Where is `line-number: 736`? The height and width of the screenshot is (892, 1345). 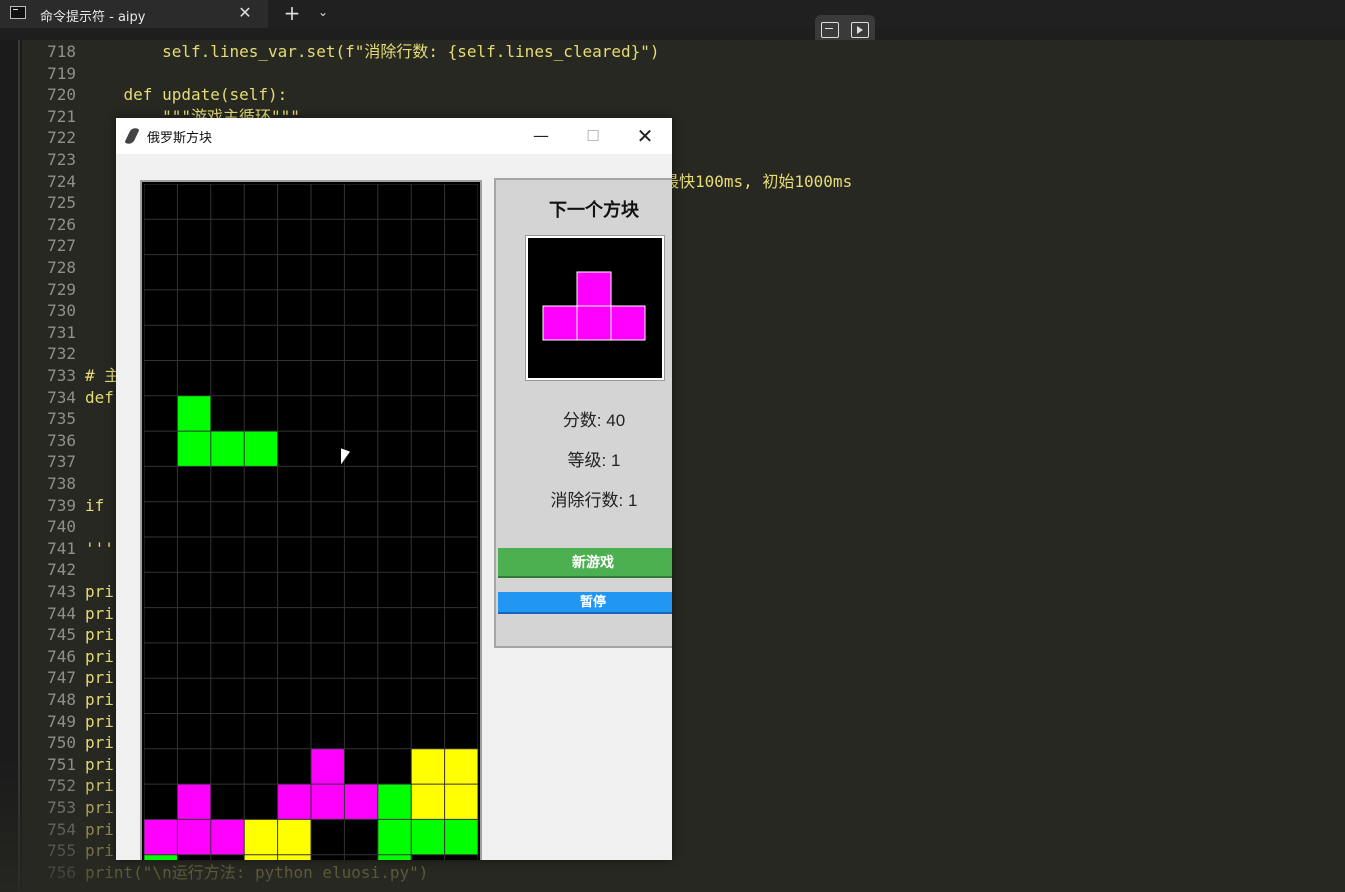 line-number: 736 is located at coordinates (61, 440).